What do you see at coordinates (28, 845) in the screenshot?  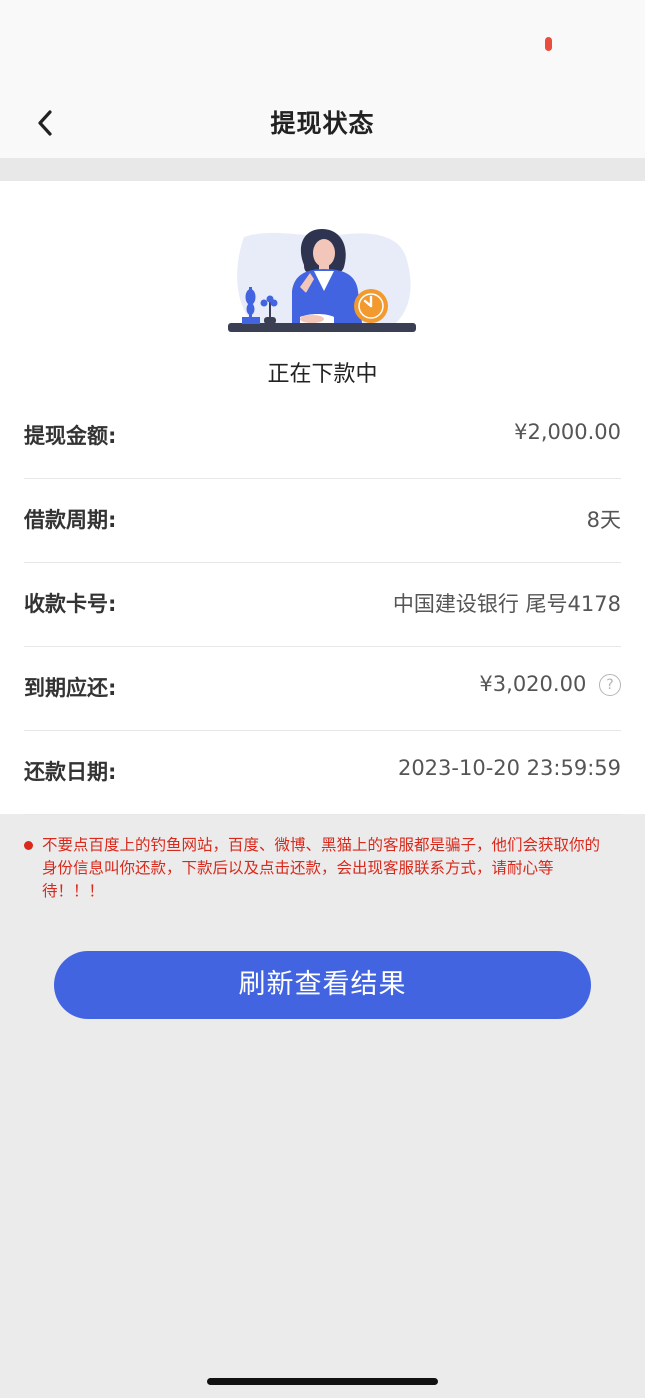 I see `bullet-dot-icon` at bounding box center [28, 845].